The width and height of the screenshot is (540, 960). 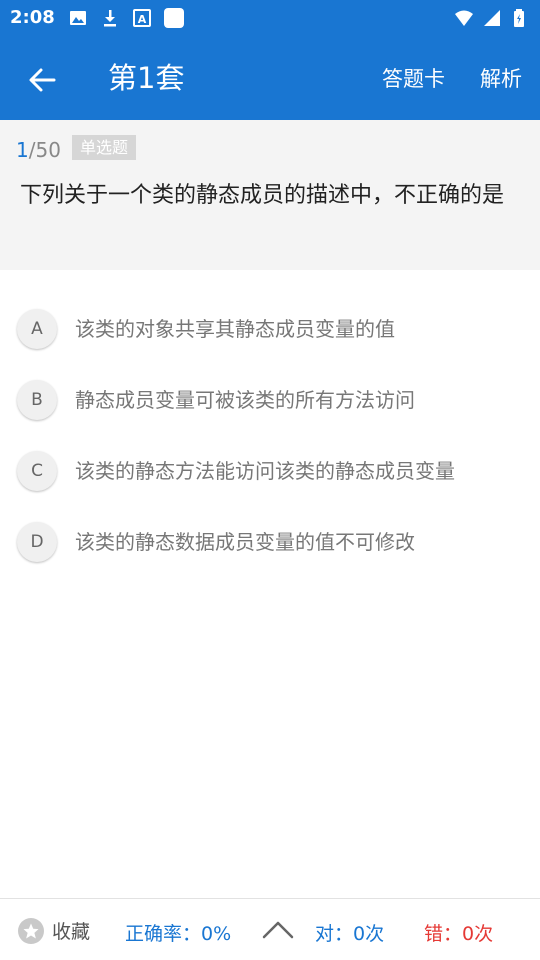 I want to click on status-icons-left: A, so click(x=126, y=18).